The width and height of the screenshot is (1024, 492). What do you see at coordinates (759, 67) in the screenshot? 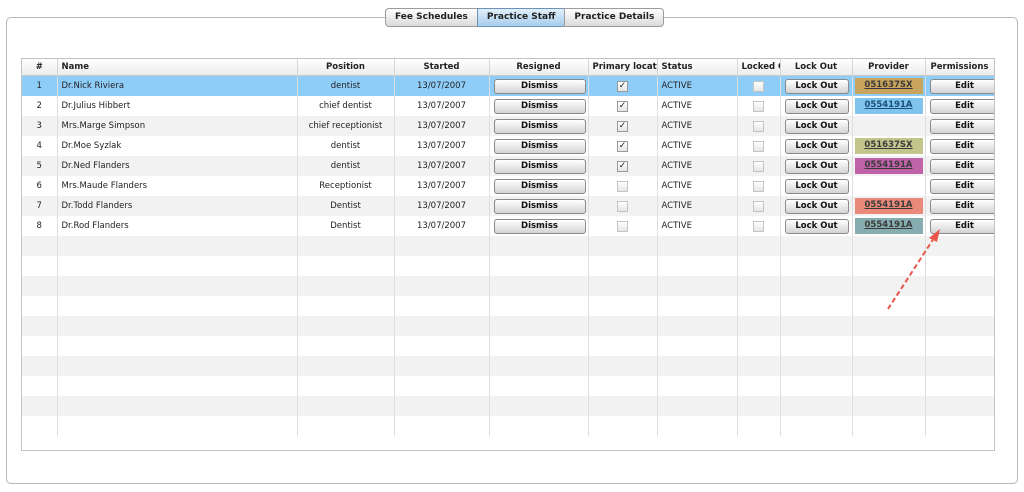
I see `col-header-locked: Locked O` at bounding box center [759, 67].